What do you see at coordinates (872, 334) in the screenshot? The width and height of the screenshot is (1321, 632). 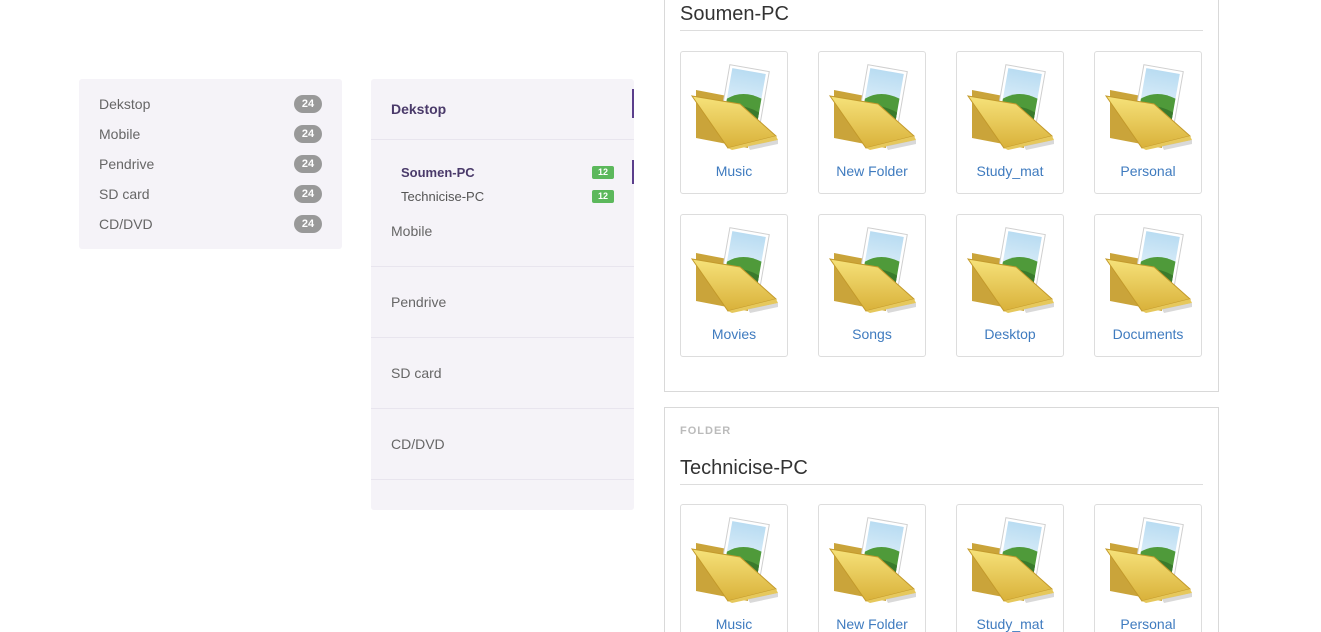 I see `folder-name: Songs` at bounding box center [872, 334].